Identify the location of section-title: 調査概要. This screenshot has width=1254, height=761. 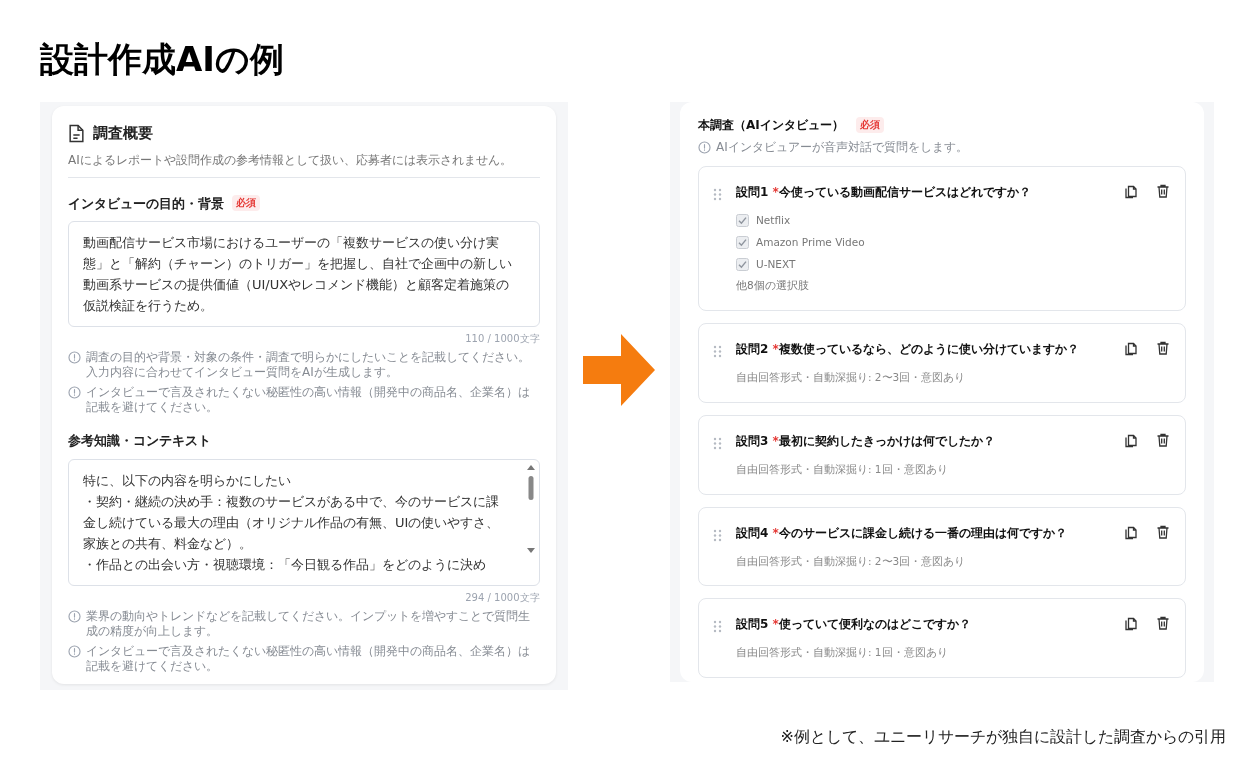
(123, 133).